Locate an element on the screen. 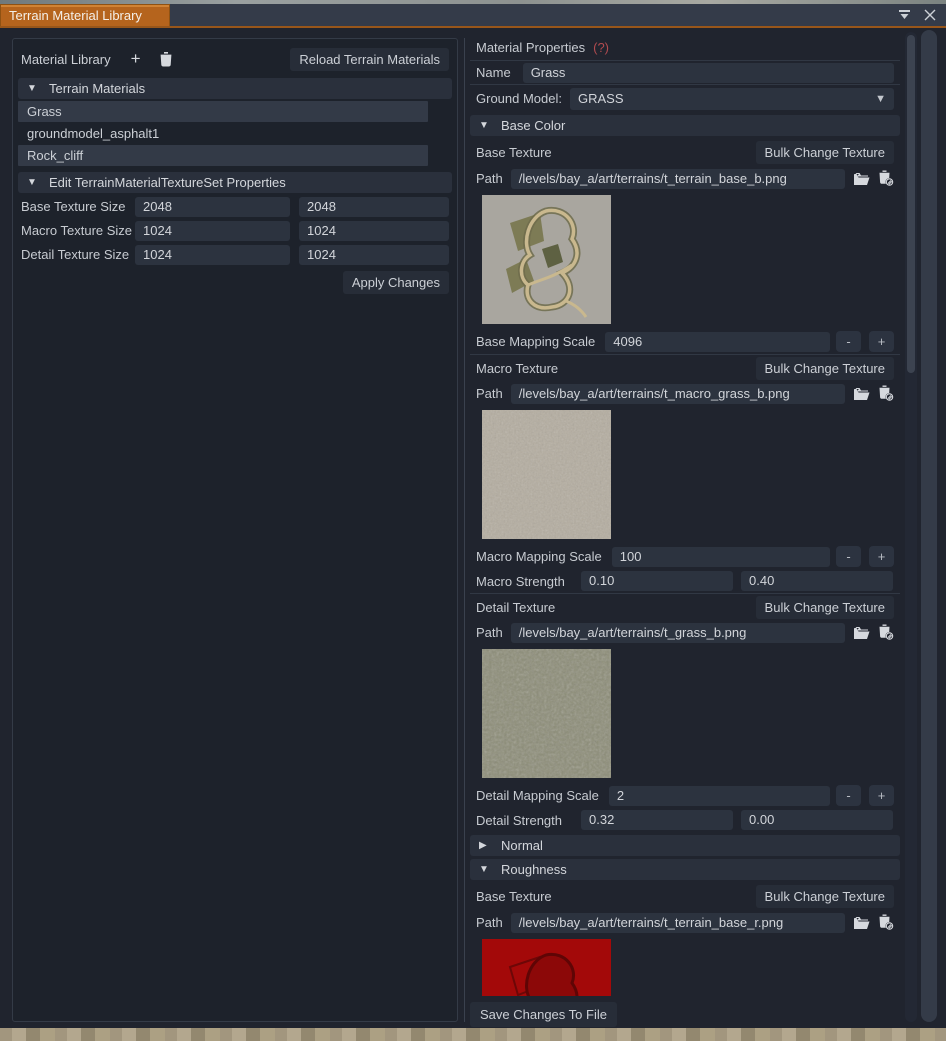 The width and height of the screenshot is (946, 1041). window-tab: Terrain Material Library is located at coordinates (85, 15).